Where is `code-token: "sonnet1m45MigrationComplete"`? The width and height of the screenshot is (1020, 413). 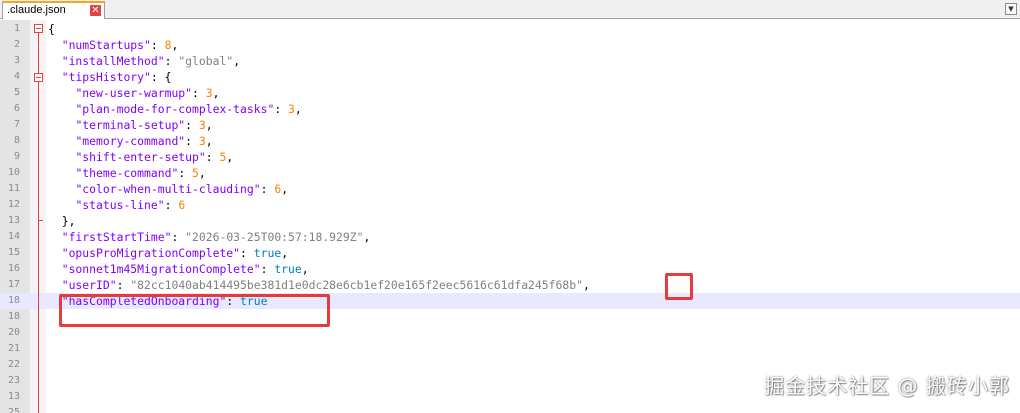 code-token: "sonnet1m45MigrationComplete" is located at coordinates (161, 269).